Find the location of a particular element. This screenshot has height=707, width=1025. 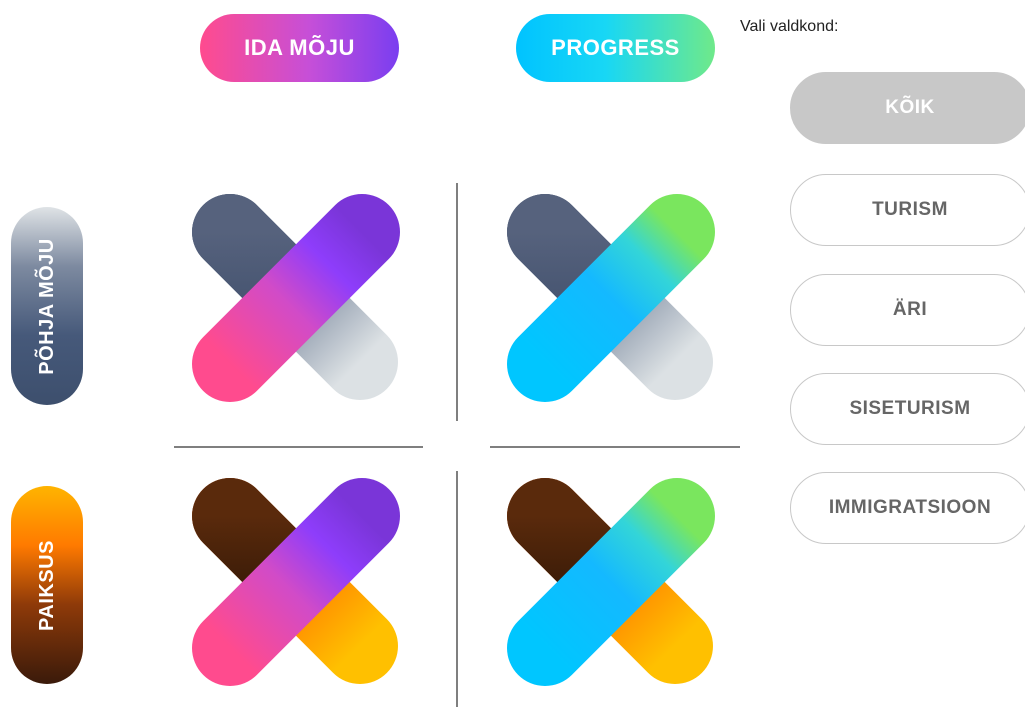

grid-divider-horizontal-right is located at coordinates (615, 447).